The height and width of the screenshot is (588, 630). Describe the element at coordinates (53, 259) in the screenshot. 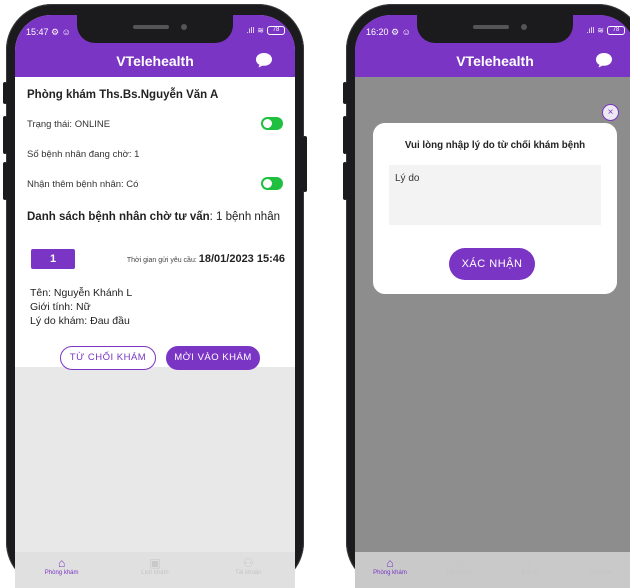

I see `request-number-badge: 1` at that location.